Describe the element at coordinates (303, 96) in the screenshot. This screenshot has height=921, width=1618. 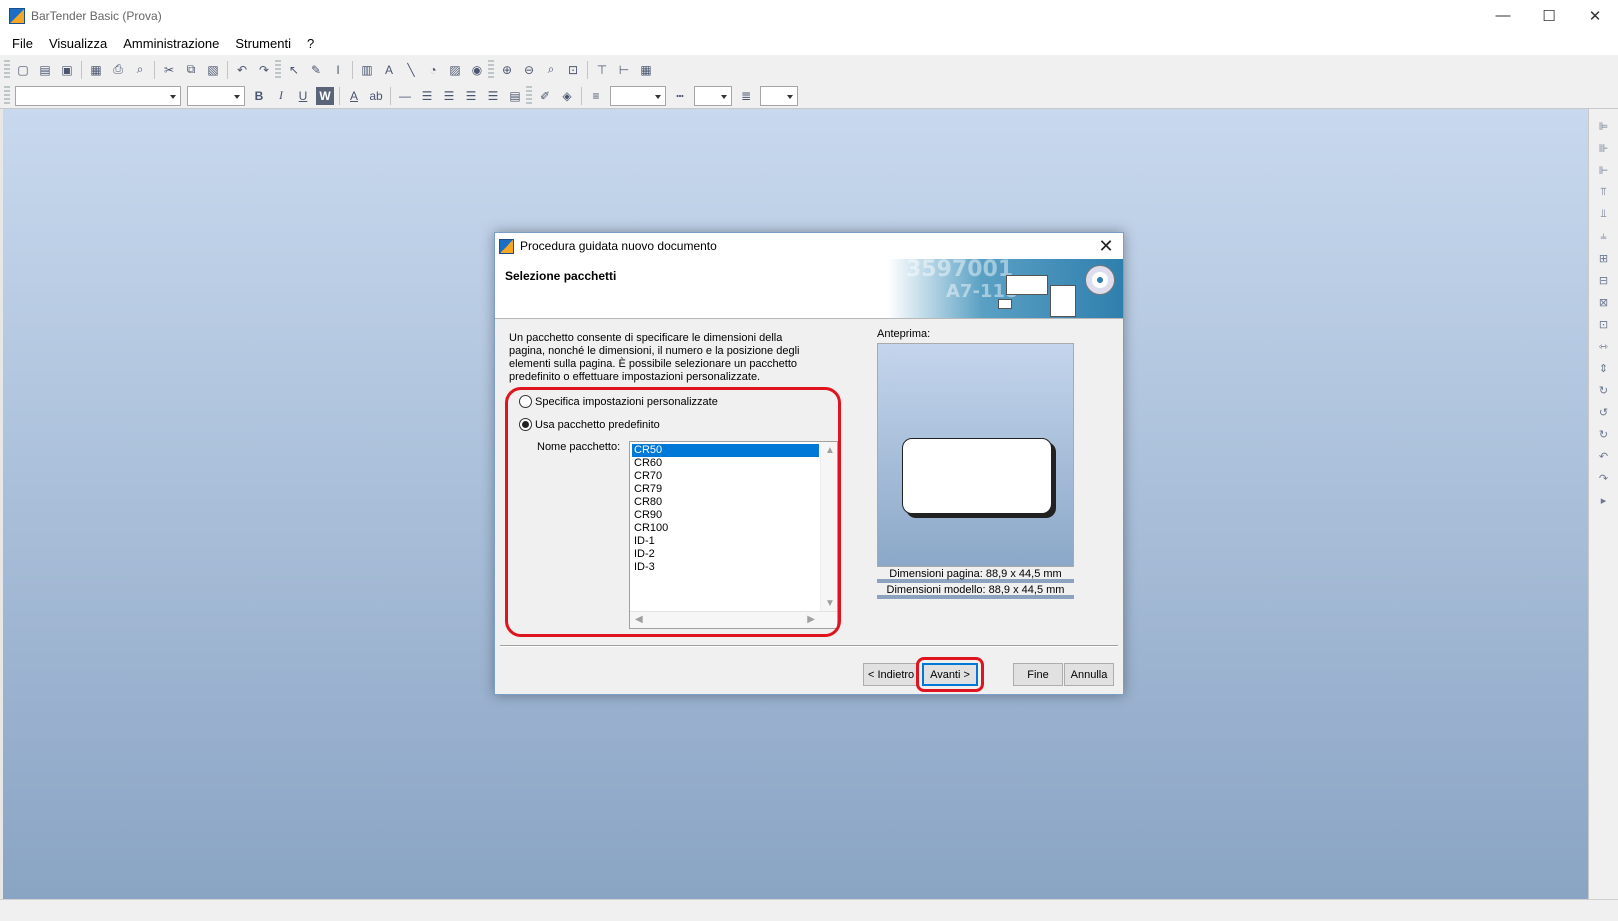
I see `underline-button: U` at that location.